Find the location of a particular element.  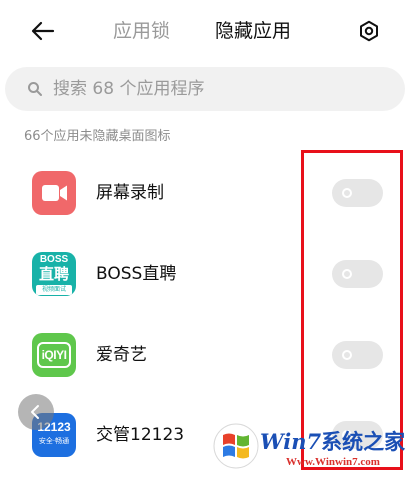

gear-icon is located at coordinates (369, 31).